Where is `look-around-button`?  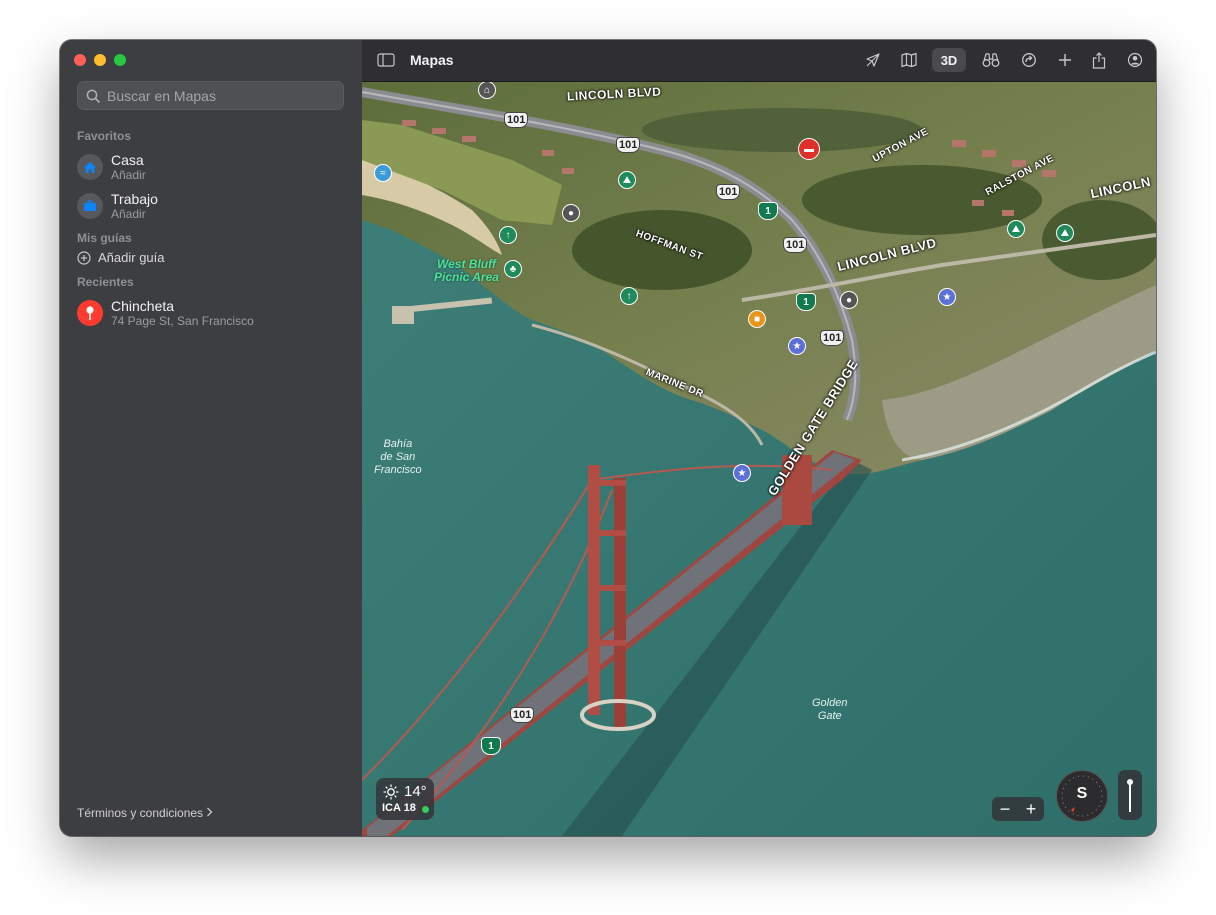
look-around-button is located at coordinates (991, 60).